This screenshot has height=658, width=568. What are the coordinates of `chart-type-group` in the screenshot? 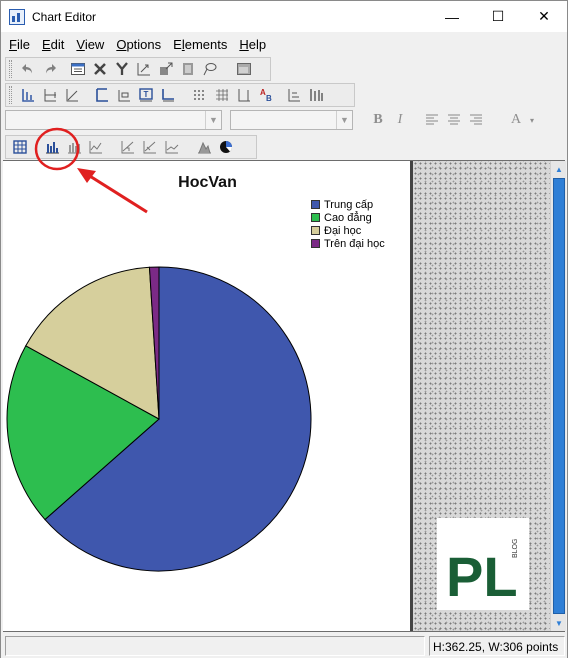 It's located at (131, 147).